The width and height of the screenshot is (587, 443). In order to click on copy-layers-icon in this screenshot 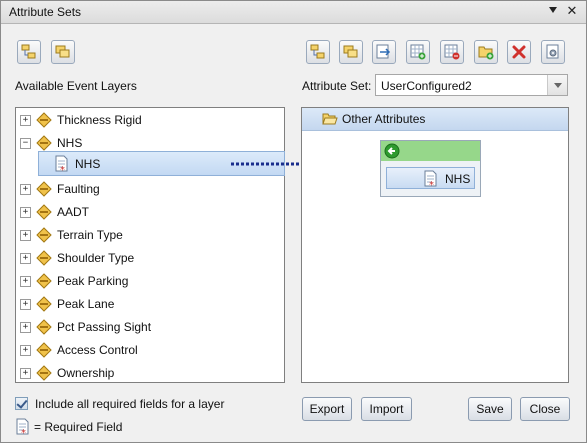, I will do `click(62, 51)`.